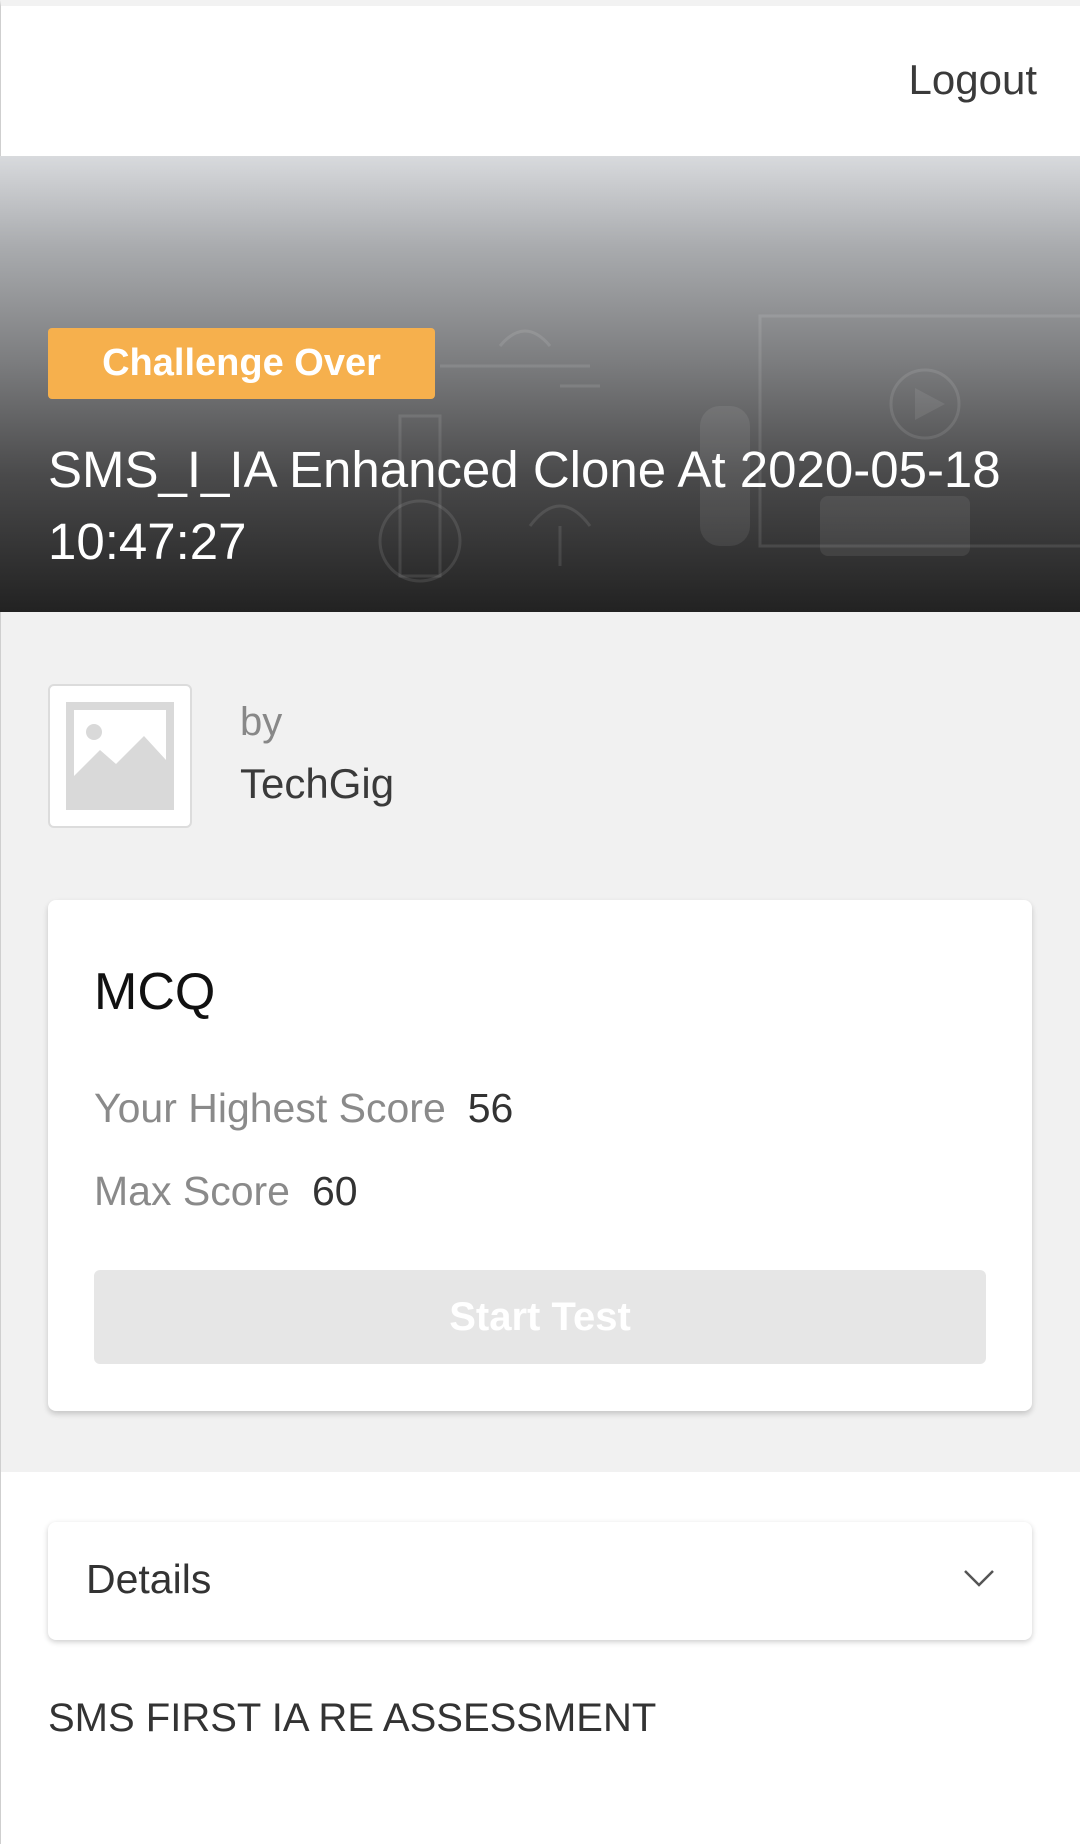 Image resolution: width=1080 pixels, height=1844 pixels. I want to click on top-bar: Logout, so click(540, 78).